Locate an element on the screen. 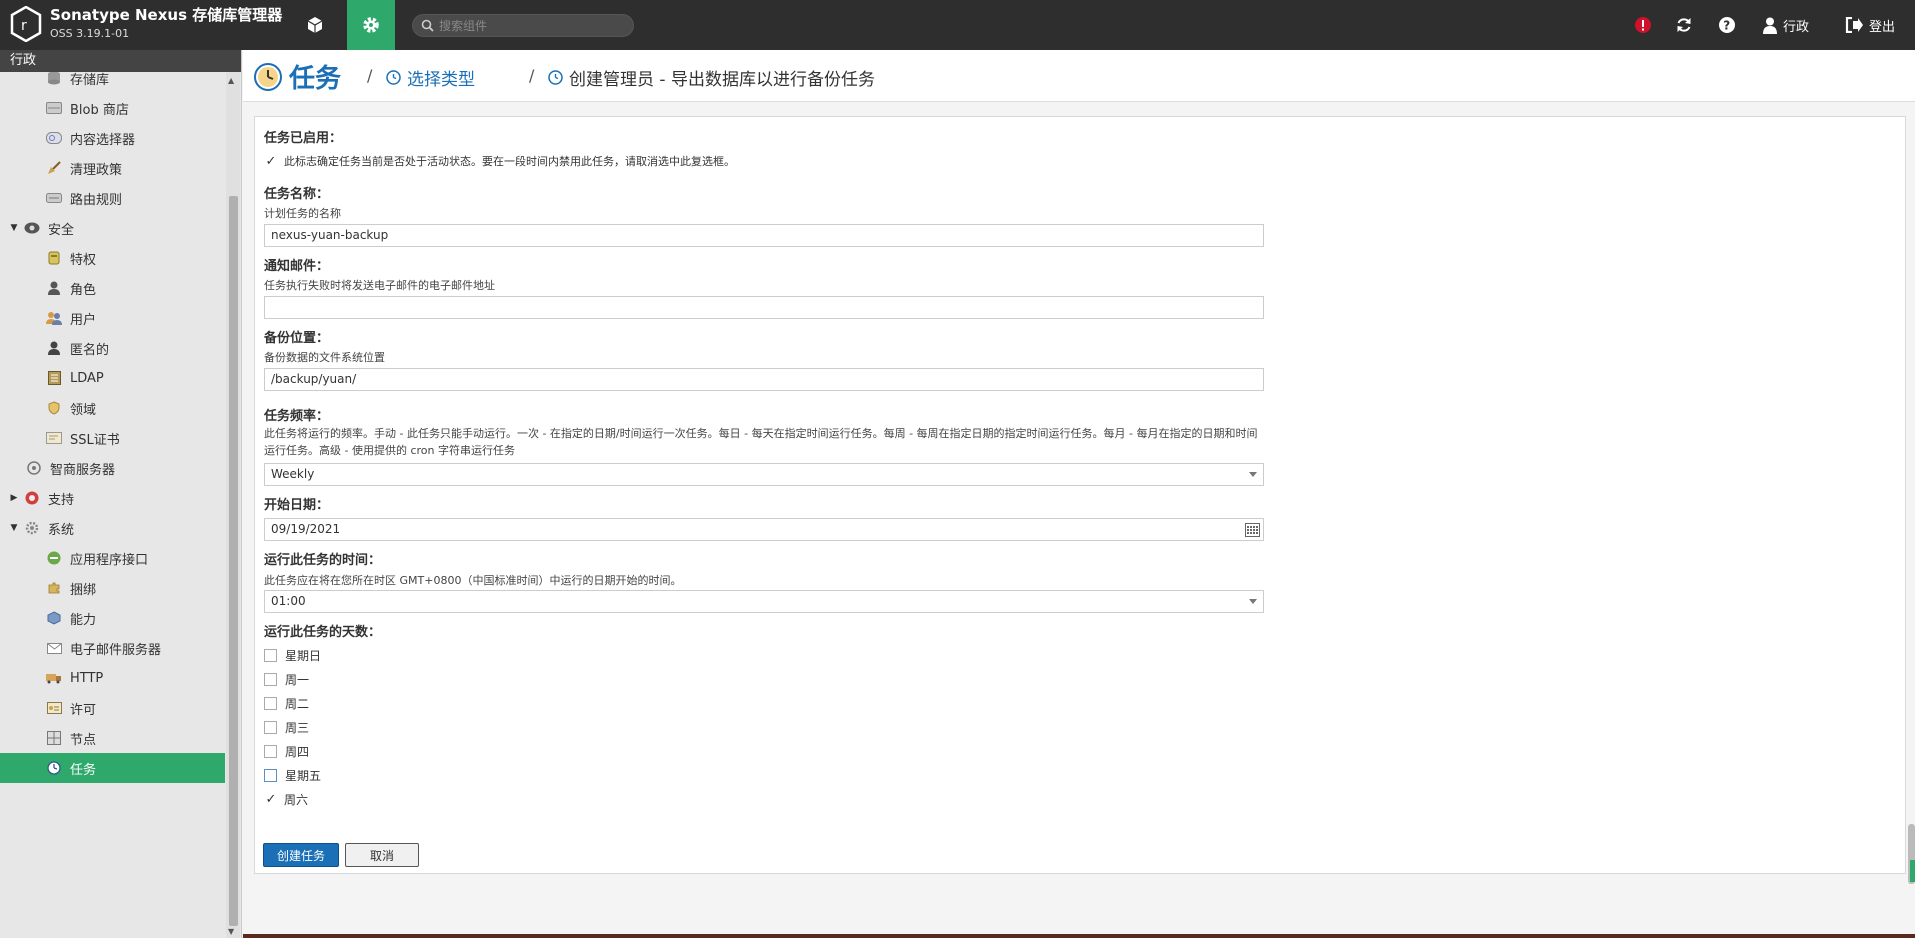 This screenshot has height=938, width=1915. sidebar-scrollbar: ▲ ▼ is located at coordinates (233, 505).